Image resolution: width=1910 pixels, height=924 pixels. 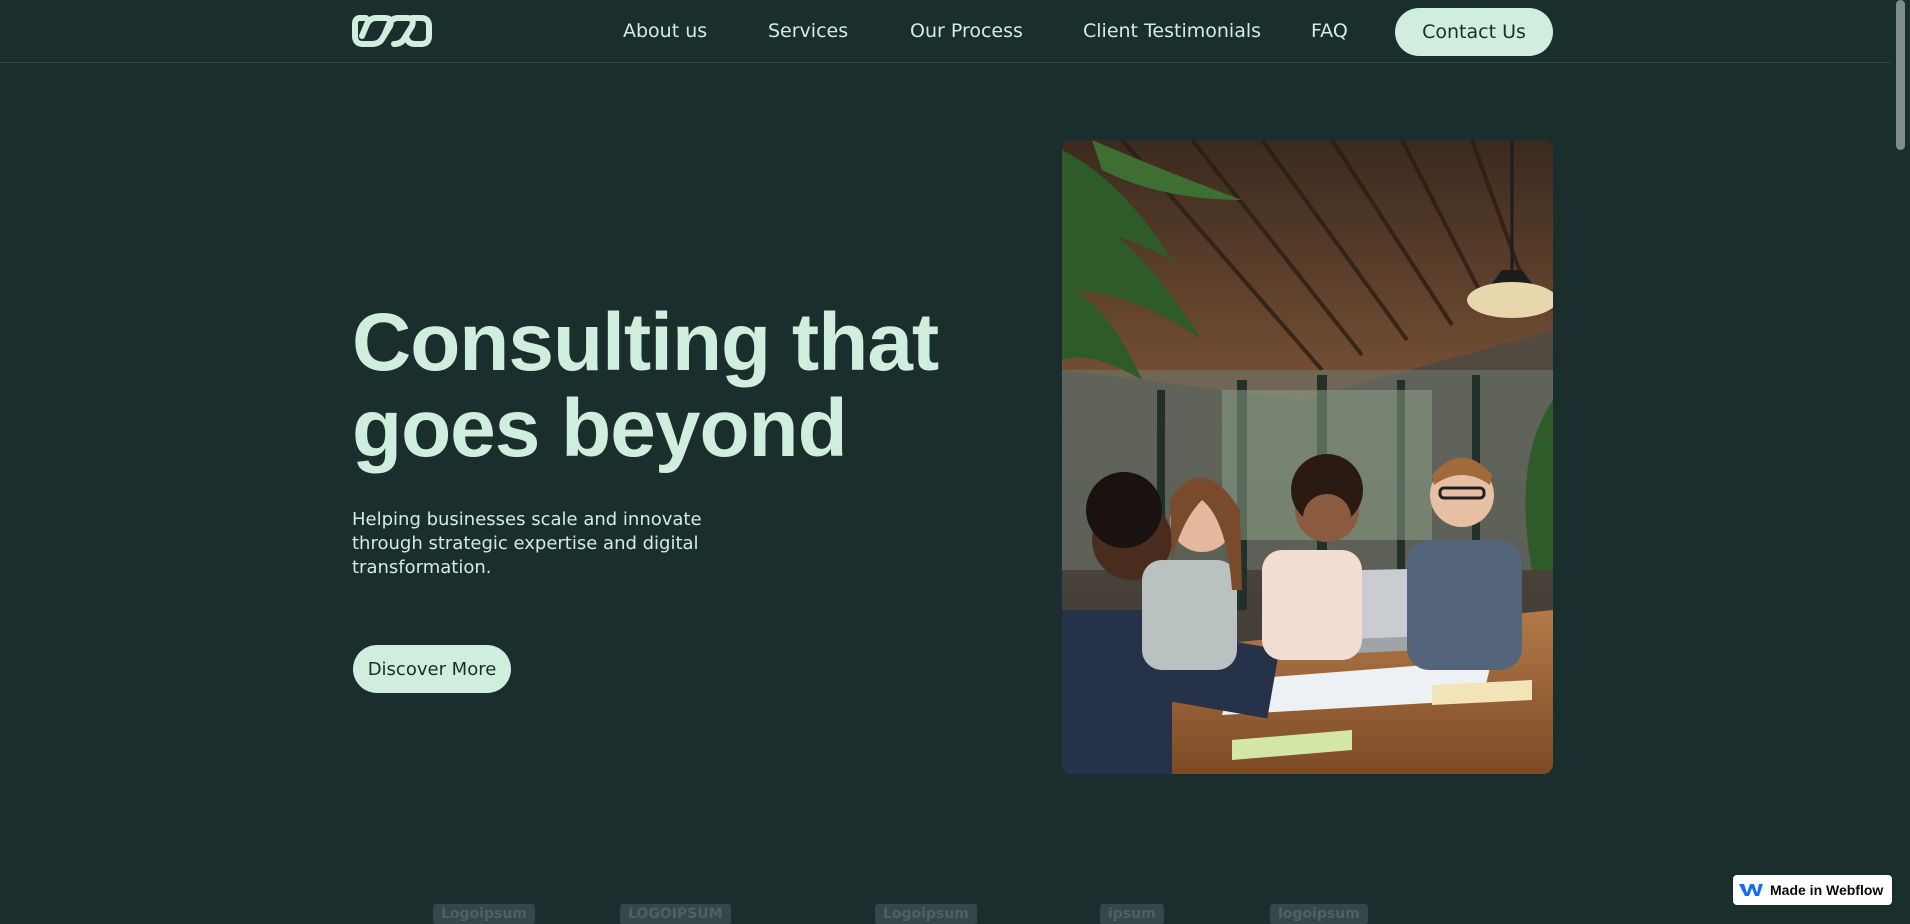 What do you see at coordinates (1900, 75) in the screenshot?
I see `scrollbar-thumb` at bounding box center [1900, 75].